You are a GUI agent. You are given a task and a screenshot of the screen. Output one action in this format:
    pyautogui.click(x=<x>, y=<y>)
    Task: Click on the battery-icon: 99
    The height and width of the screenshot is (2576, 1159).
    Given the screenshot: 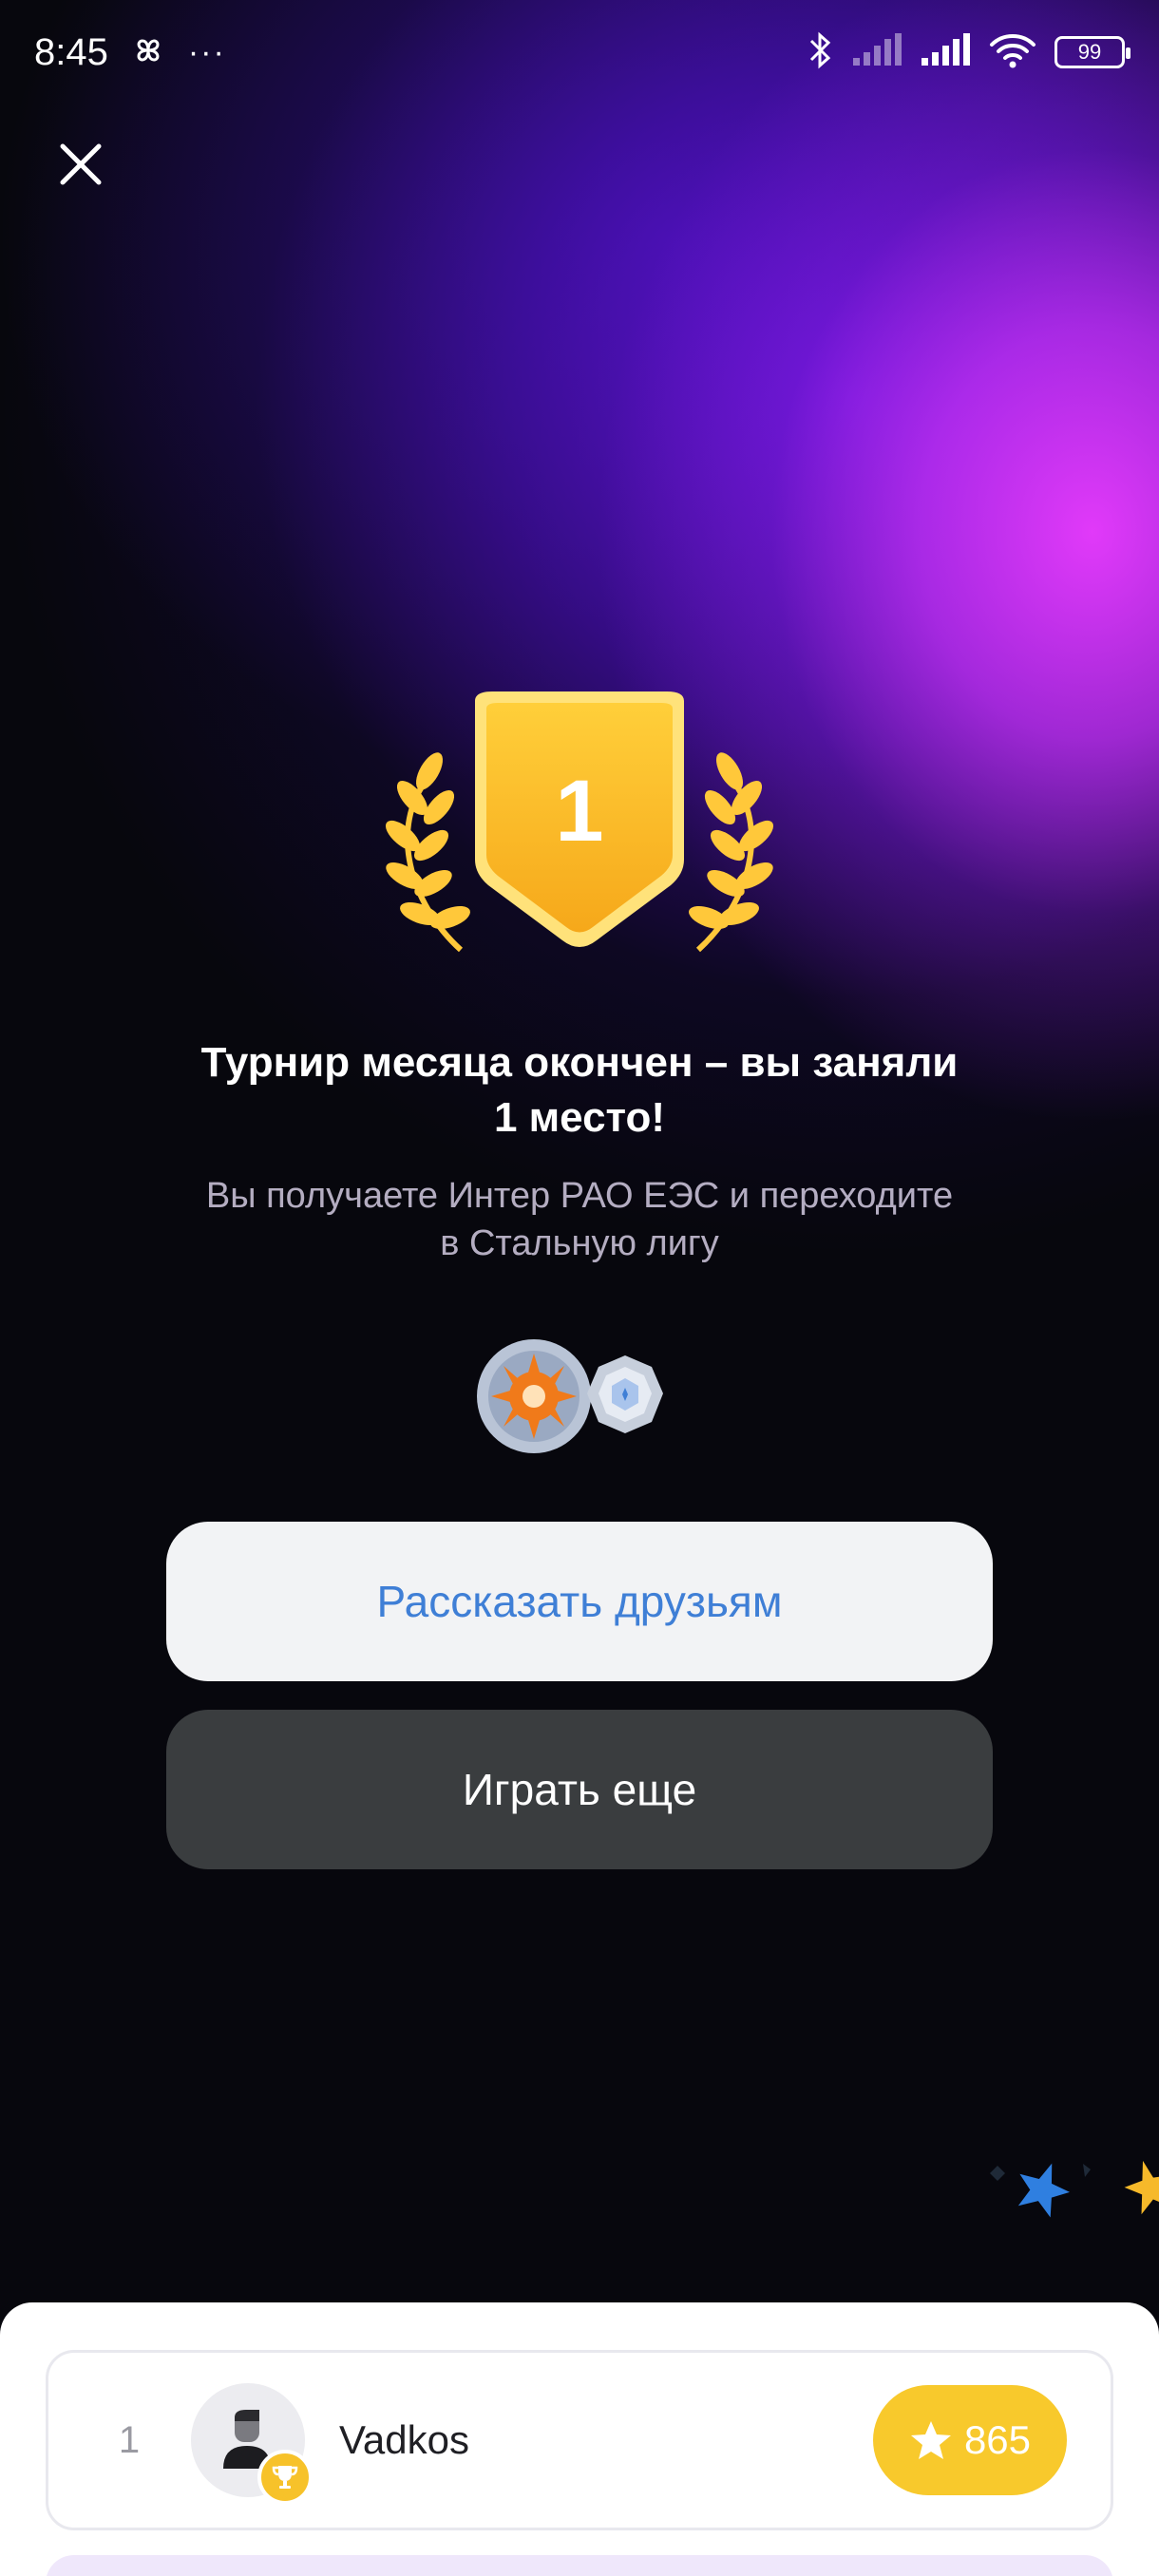 What is the action you would take?
    pyautogui.click(x=1092, y=52)
    